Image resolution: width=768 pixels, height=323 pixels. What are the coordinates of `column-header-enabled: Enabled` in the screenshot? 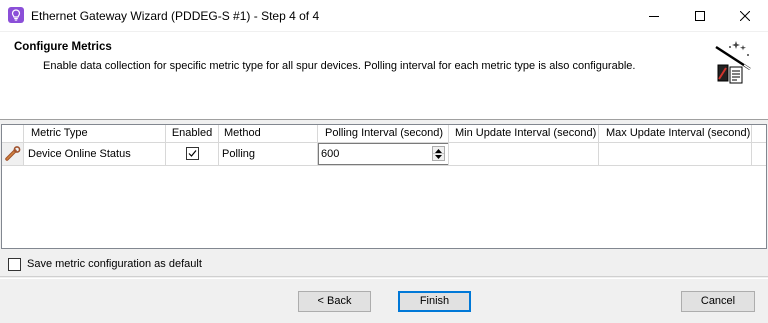 It's located at (192, 133).